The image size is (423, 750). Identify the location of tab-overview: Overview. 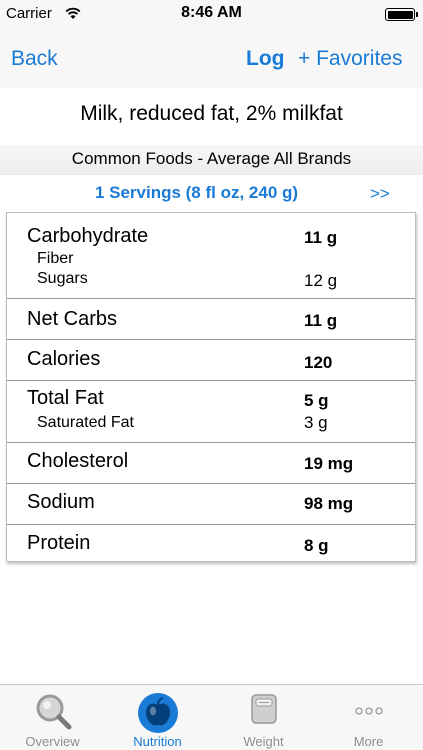
(52, 717).